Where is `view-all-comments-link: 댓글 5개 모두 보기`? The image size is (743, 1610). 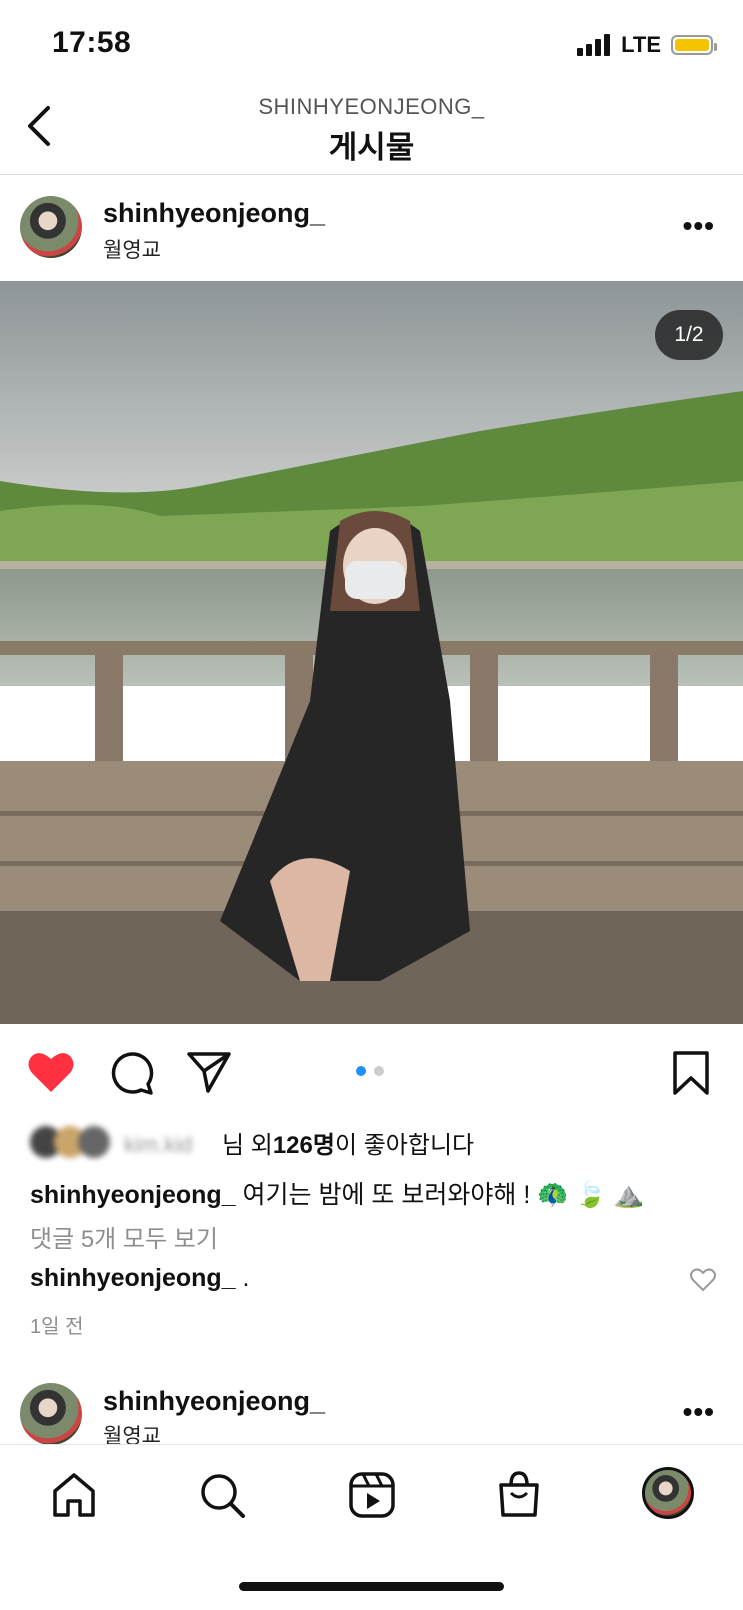
view-all-comments-link: 댓글 5개 모두 보기 is located at coordinates (124, 1236).